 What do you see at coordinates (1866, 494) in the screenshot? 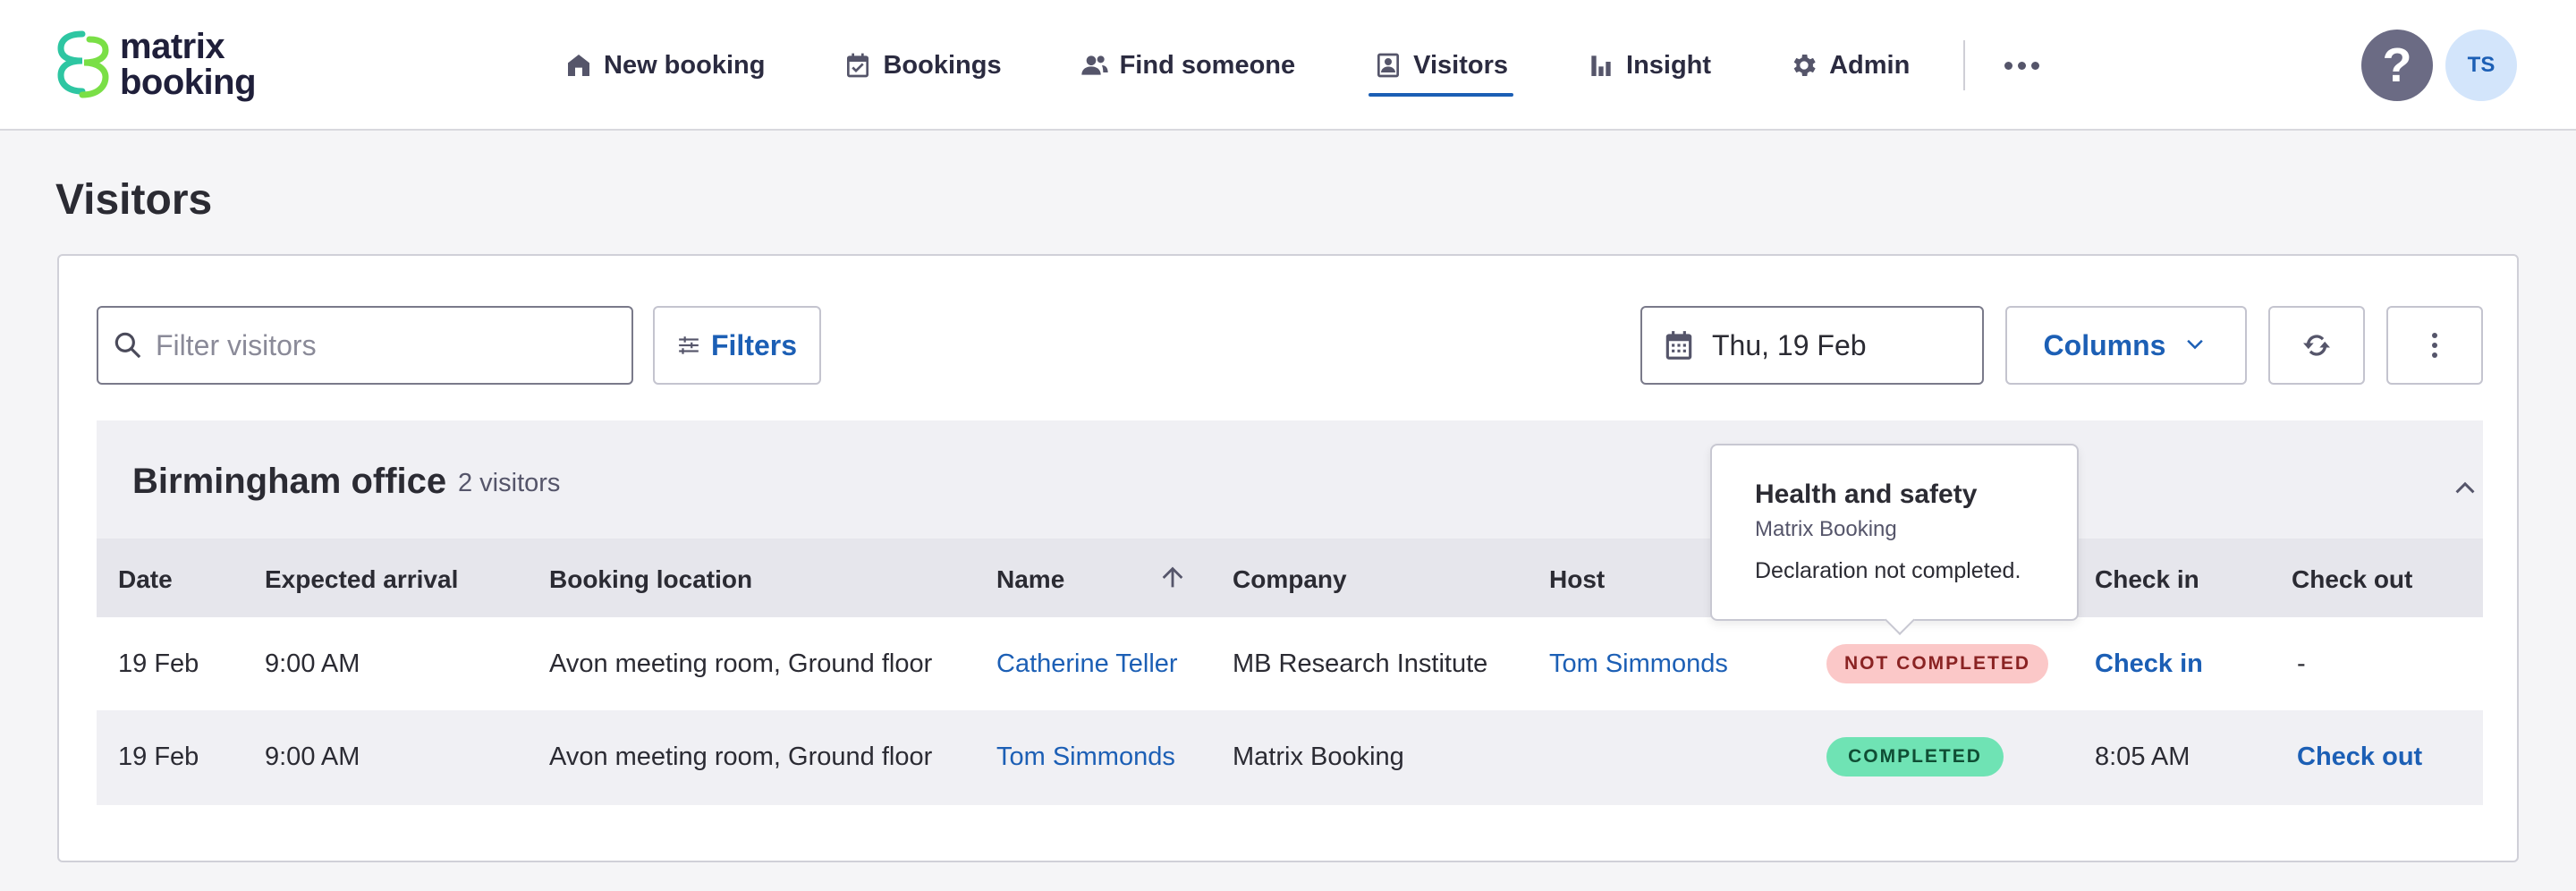
I see `tooltip-title: Health and safety` at bounding box center [1866, 494].